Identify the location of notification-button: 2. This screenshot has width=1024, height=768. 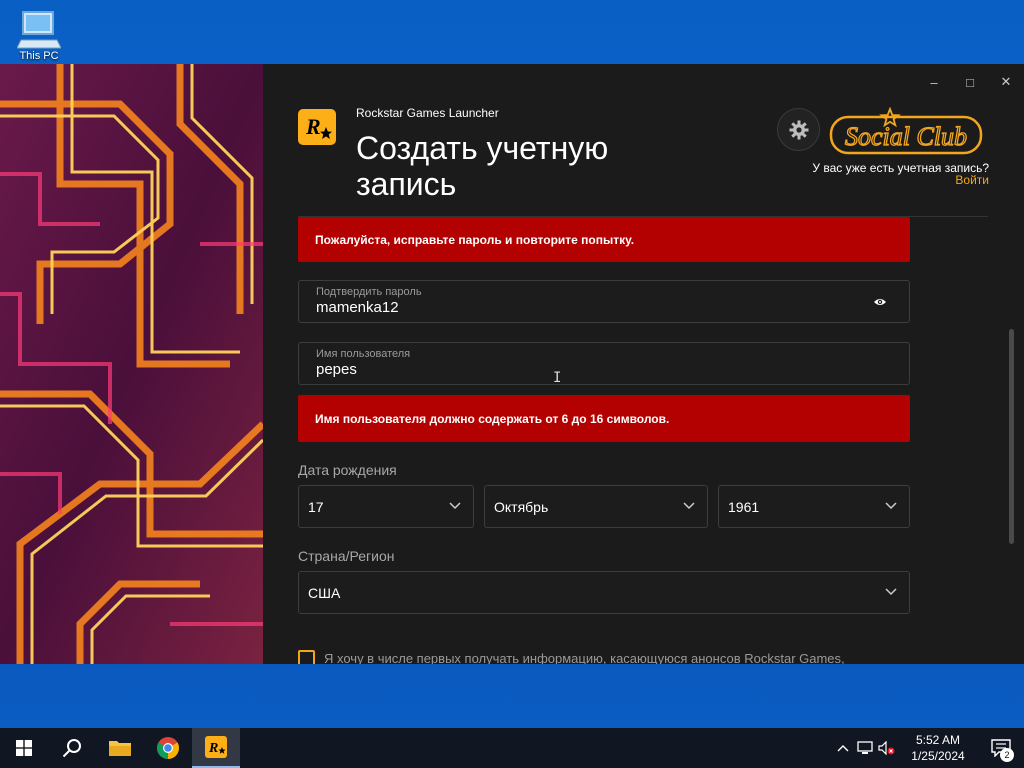
(1001, 748).